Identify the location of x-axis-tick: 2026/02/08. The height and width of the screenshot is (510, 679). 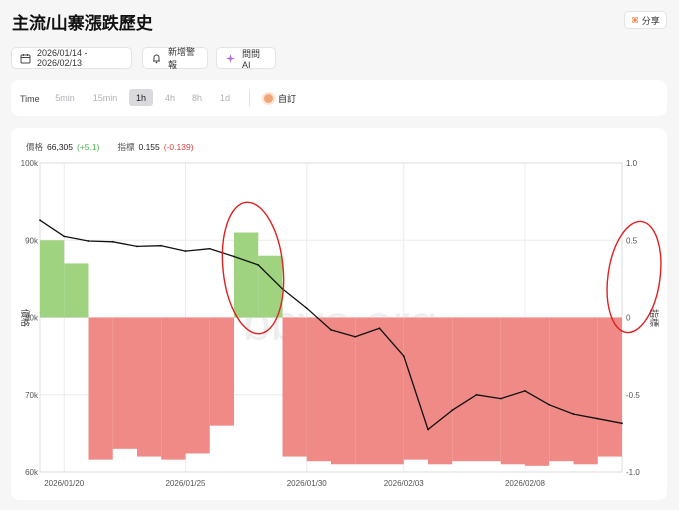
(525, 483).